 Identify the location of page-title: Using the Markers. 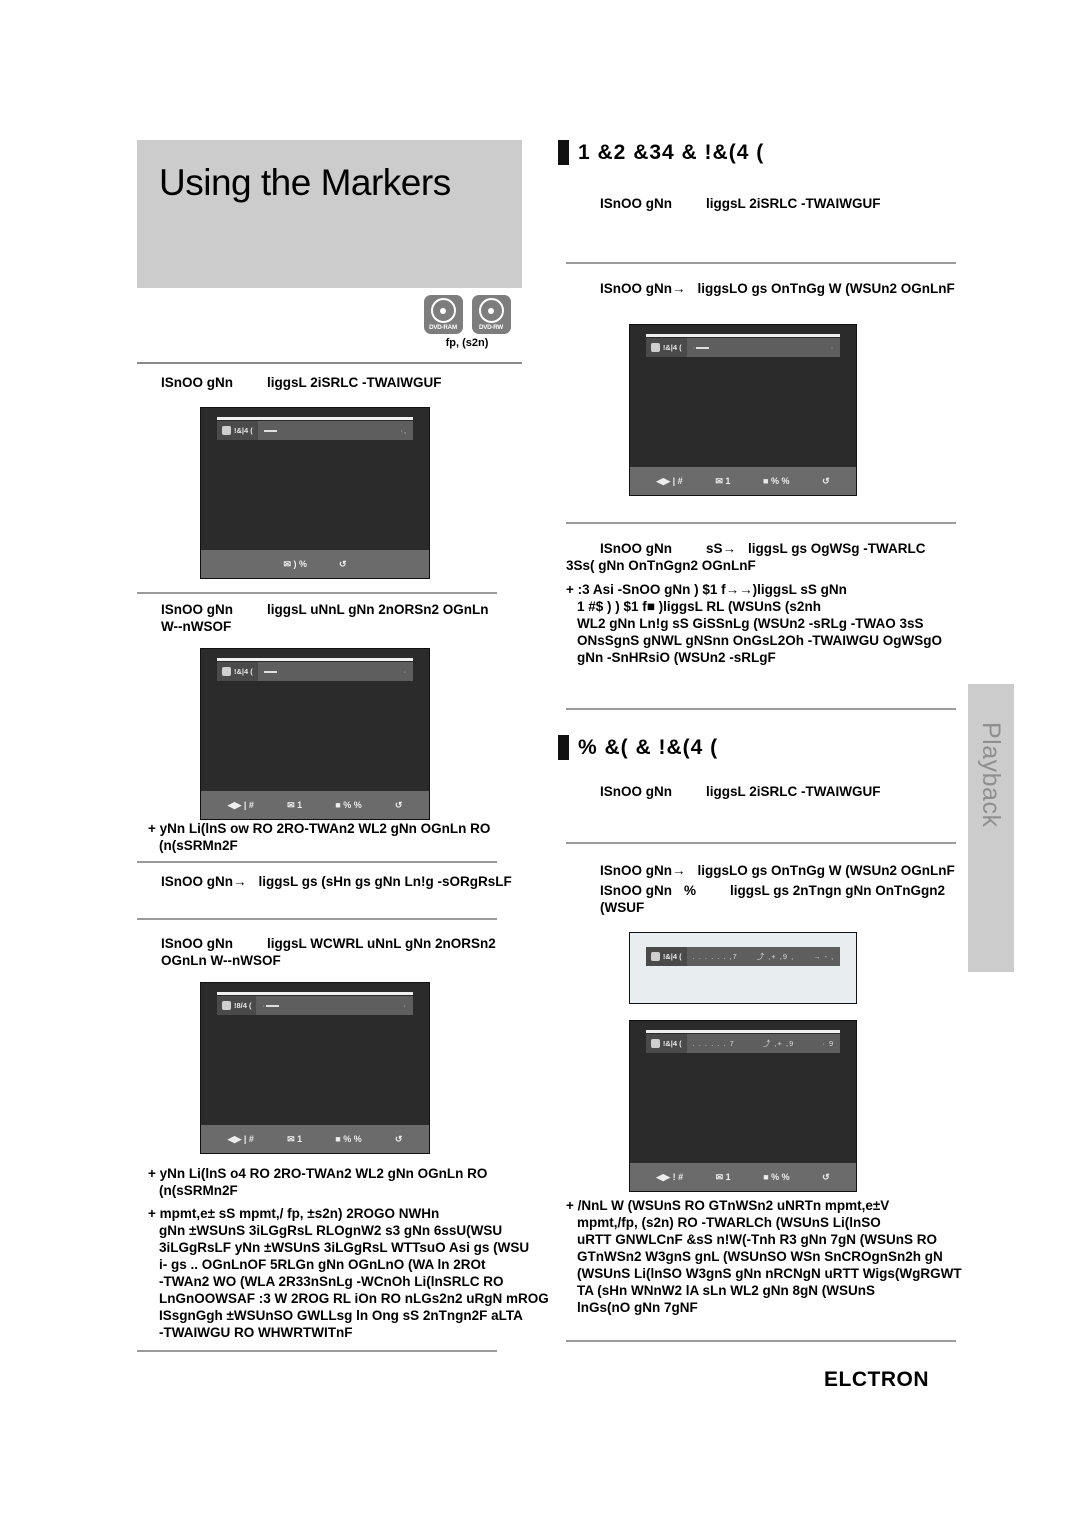
(305, 182).